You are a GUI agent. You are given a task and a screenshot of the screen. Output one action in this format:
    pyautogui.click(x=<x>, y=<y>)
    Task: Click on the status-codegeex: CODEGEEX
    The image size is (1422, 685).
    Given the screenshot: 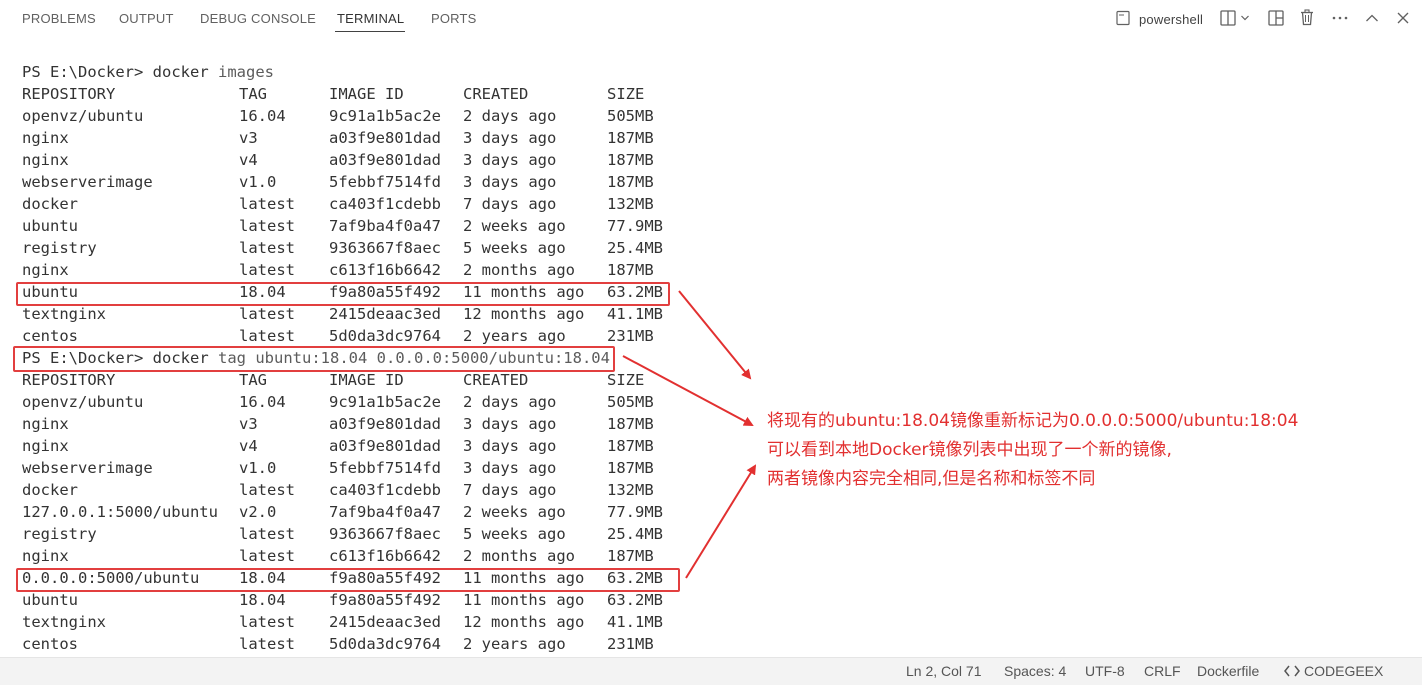 What is the action you would take?
    pyautogui.click(x=1343, y=671)
    